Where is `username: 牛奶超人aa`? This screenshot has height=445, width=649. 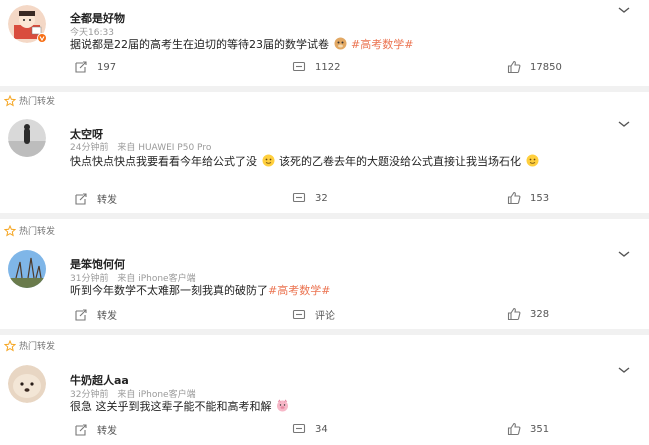
username: 牛奶超人aa is located at coordinates (99, 380).